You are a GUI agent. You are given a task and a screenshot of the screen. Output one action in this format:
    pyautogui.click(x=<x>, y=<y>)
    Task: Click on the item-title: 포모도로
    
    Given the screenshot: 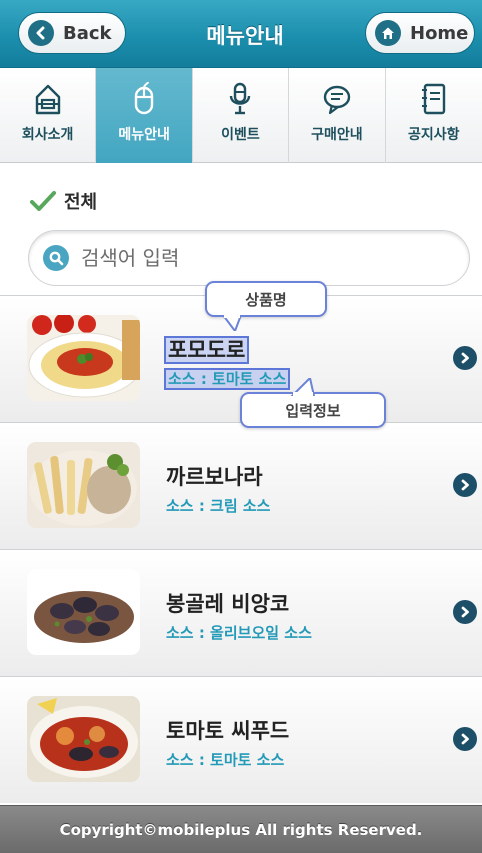 What is the action you would take?
    pyautogui.click(x=206, y=349)
    